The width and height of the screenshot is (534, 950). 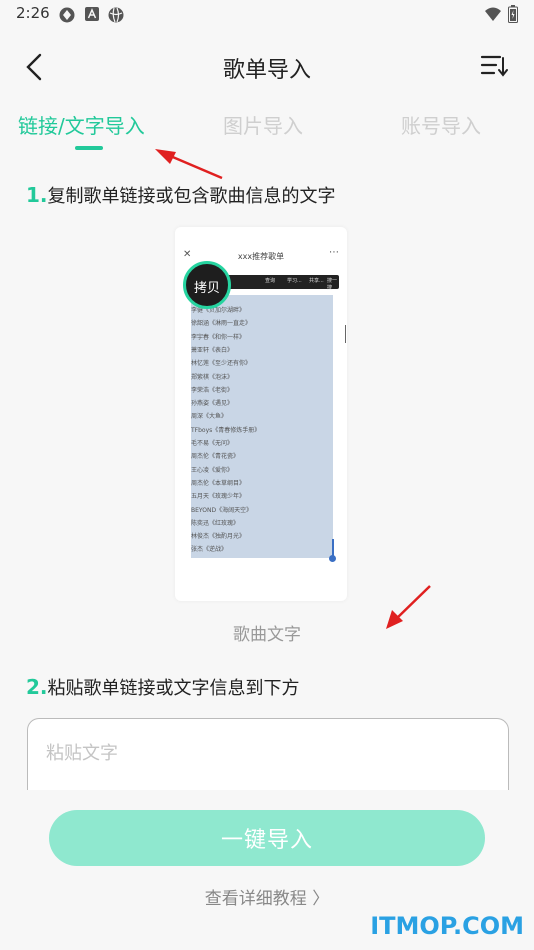 What do you see at coordinates (212, 377) in the screenshot?
I see `song-list-item: 郑紫棋《泡沫》` at bounding box center [212, 377].